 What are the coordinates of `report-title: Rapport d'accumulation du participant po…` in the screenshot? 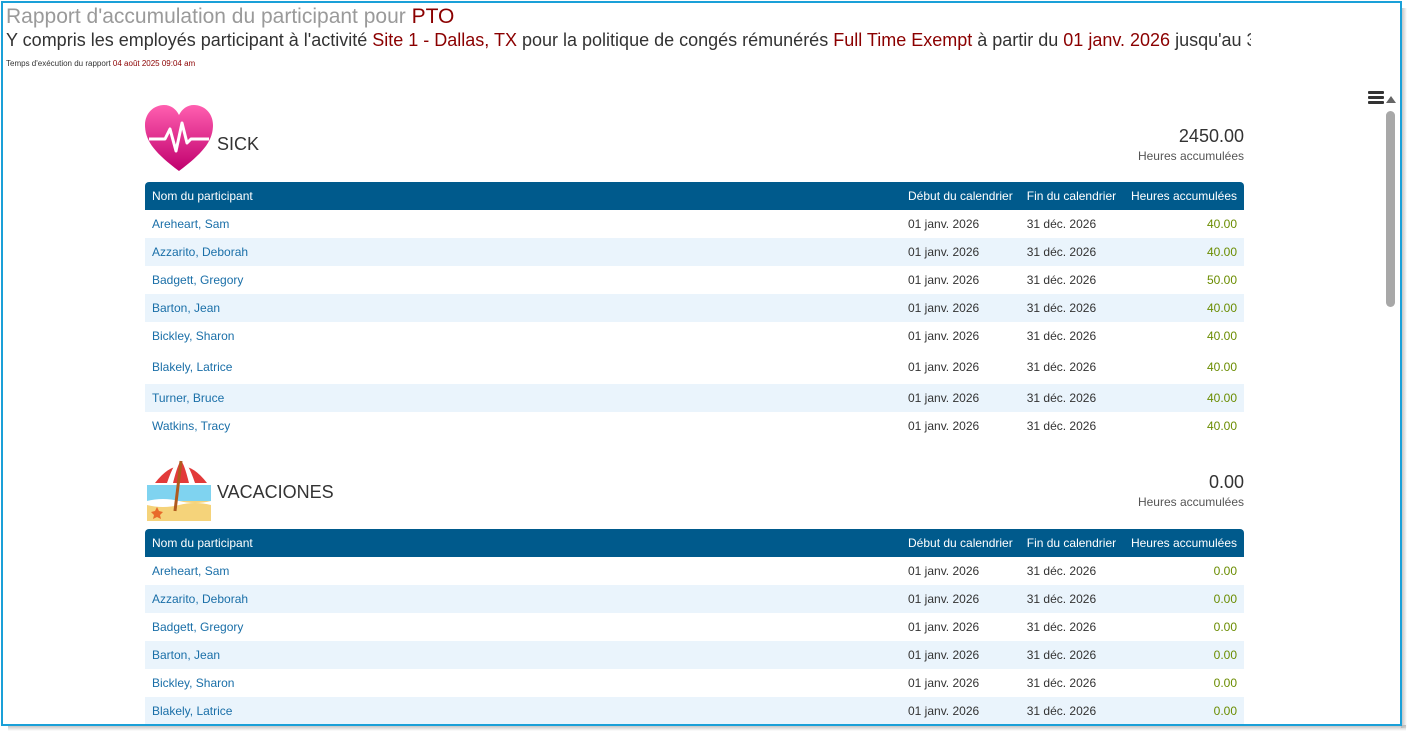 It's located at (628, 17).